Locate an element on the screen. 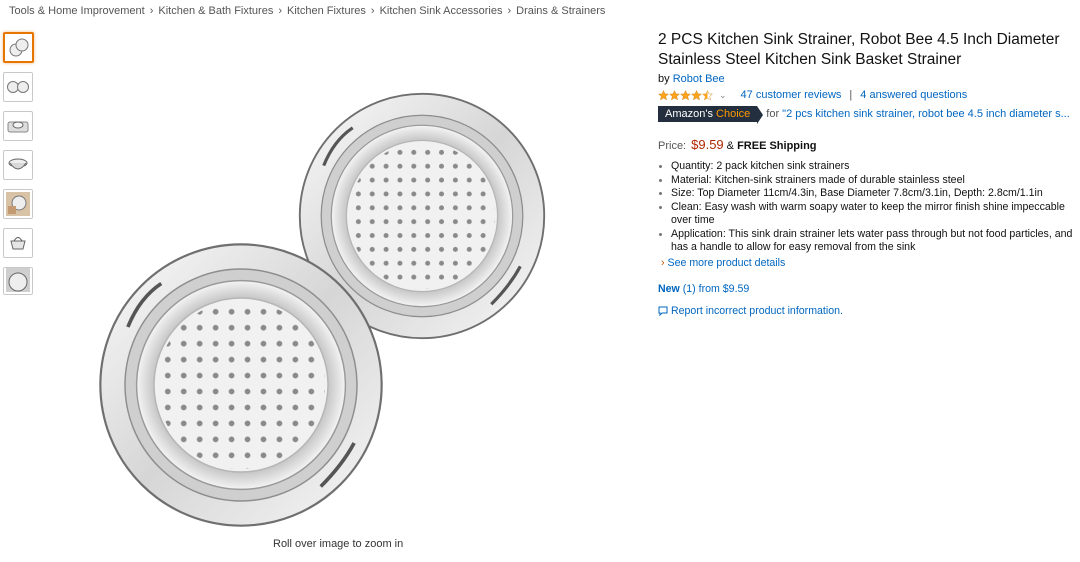 This screenshot has width=1080, height=562. comment-icon is located at coordinates (663, 311).